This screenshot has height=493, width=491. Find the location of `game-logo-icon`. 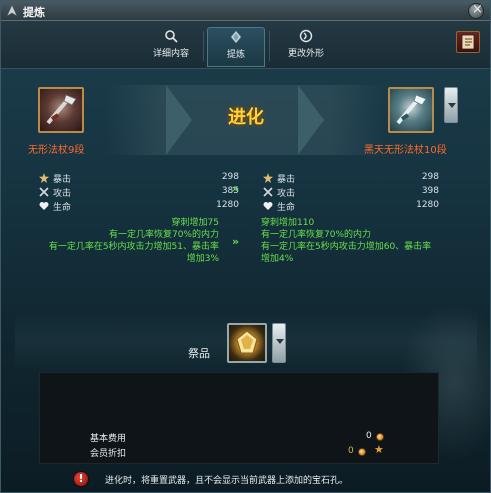

game-logo-icon is located at coordinates (12, 10).